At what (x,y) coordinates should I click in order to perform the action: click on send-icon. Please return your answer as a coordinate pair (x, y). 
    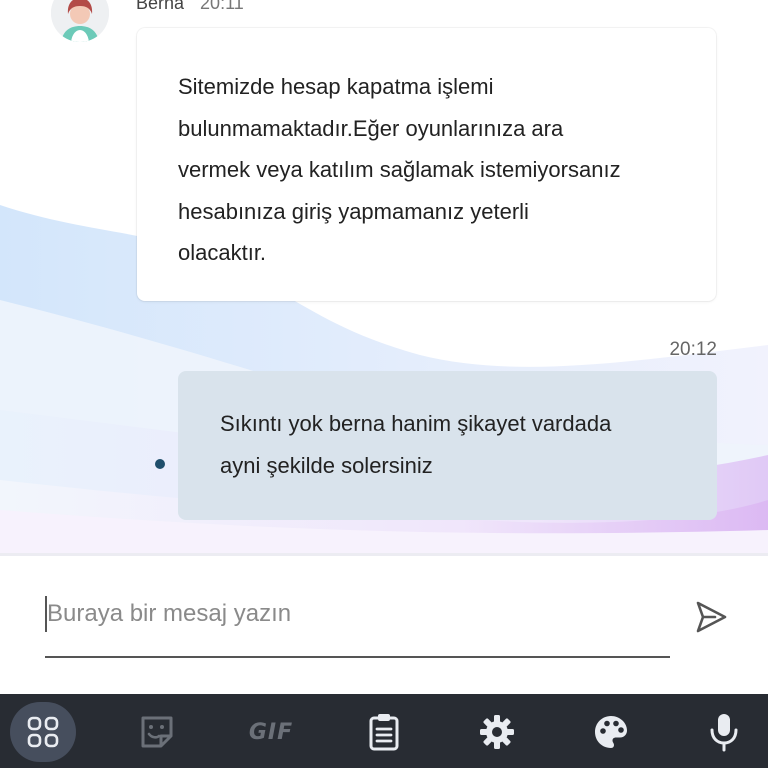
    Looking at the image, I should click on (711, 617).